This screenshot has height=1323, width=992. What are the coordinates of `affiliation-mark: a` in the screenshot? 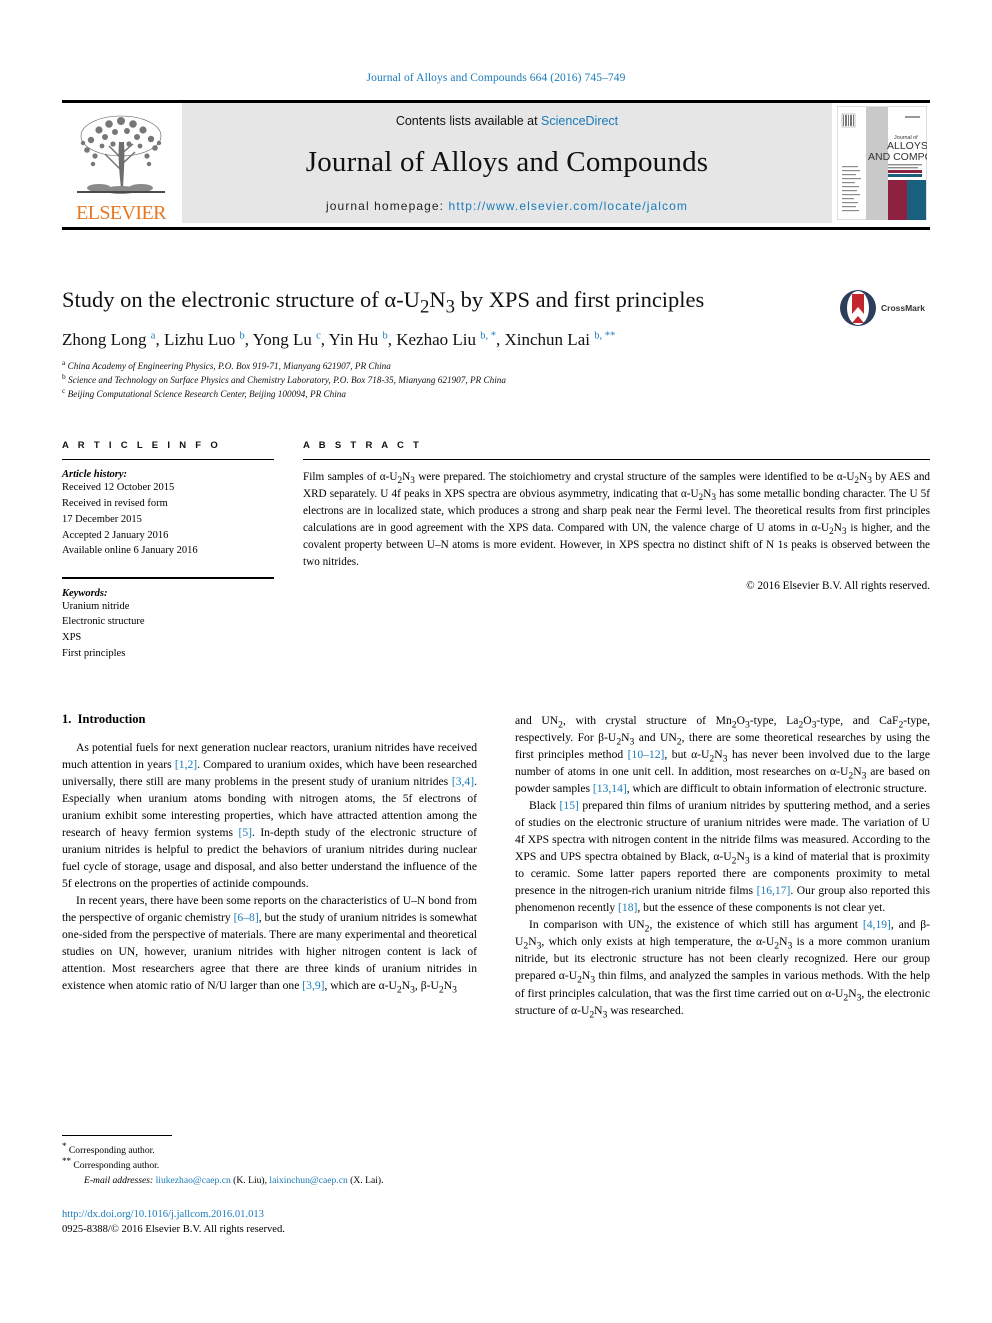 It's located at (64, 363).